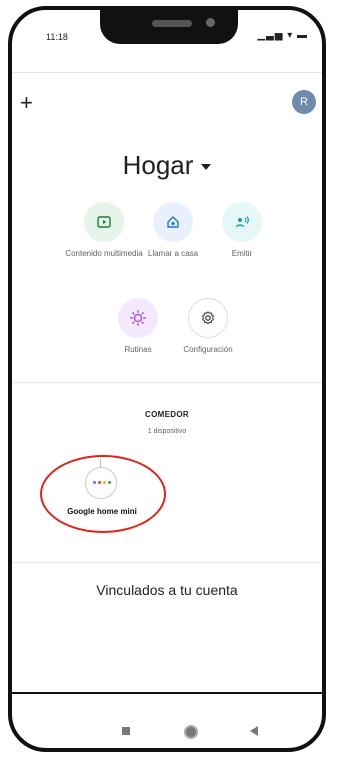 Image resolution: width=337 pixels, height=761 pixels. What do you see at coordinates (102, 511) in the screenshot?
I see `device-name: Google home mini` at bounding box center [102, 511].